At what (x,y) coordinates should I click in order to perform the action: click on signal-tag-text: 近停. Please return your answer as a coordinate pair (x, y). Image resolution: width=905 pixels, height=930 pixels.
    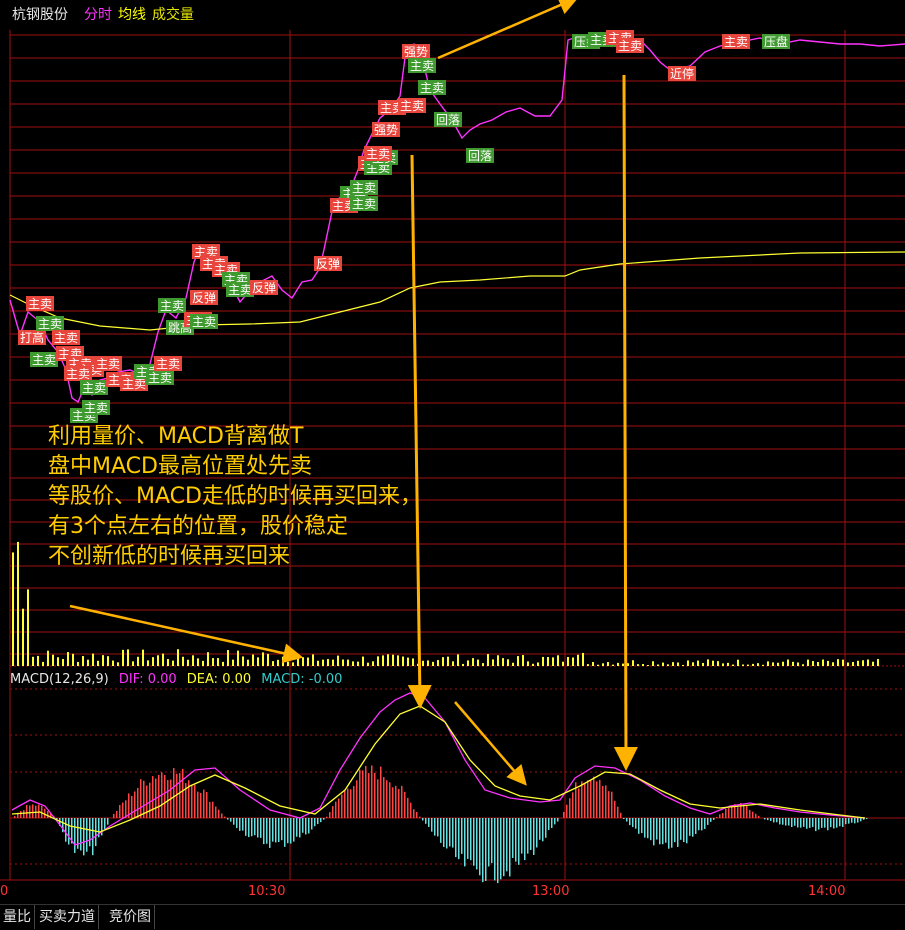
    Looking at the image, I should click on (682, 73).